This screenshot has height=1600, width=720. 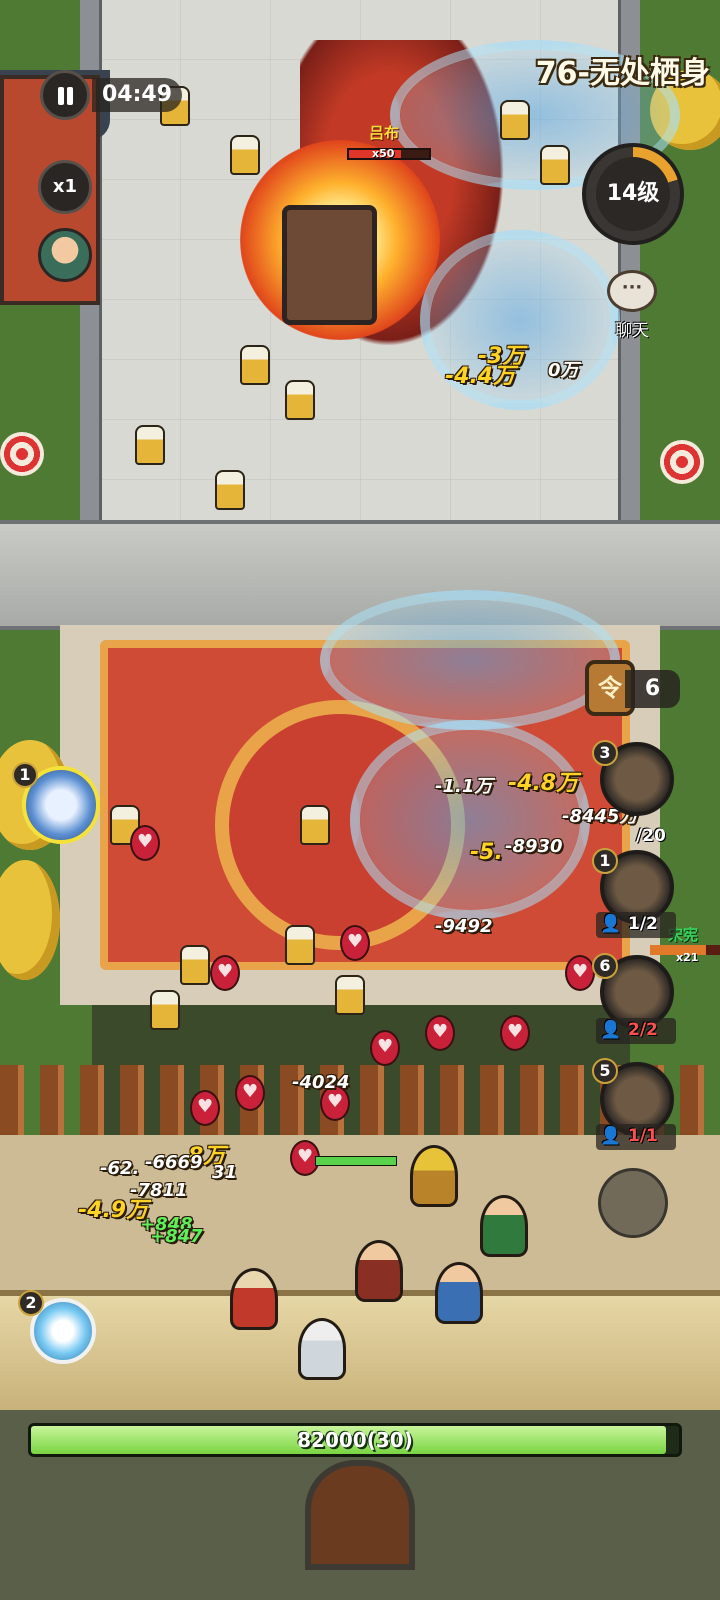 What do you see at coordinates (464, 786) in the screenshot?
I see `damage-number: -1.1万` at bounding box center [464, 786].